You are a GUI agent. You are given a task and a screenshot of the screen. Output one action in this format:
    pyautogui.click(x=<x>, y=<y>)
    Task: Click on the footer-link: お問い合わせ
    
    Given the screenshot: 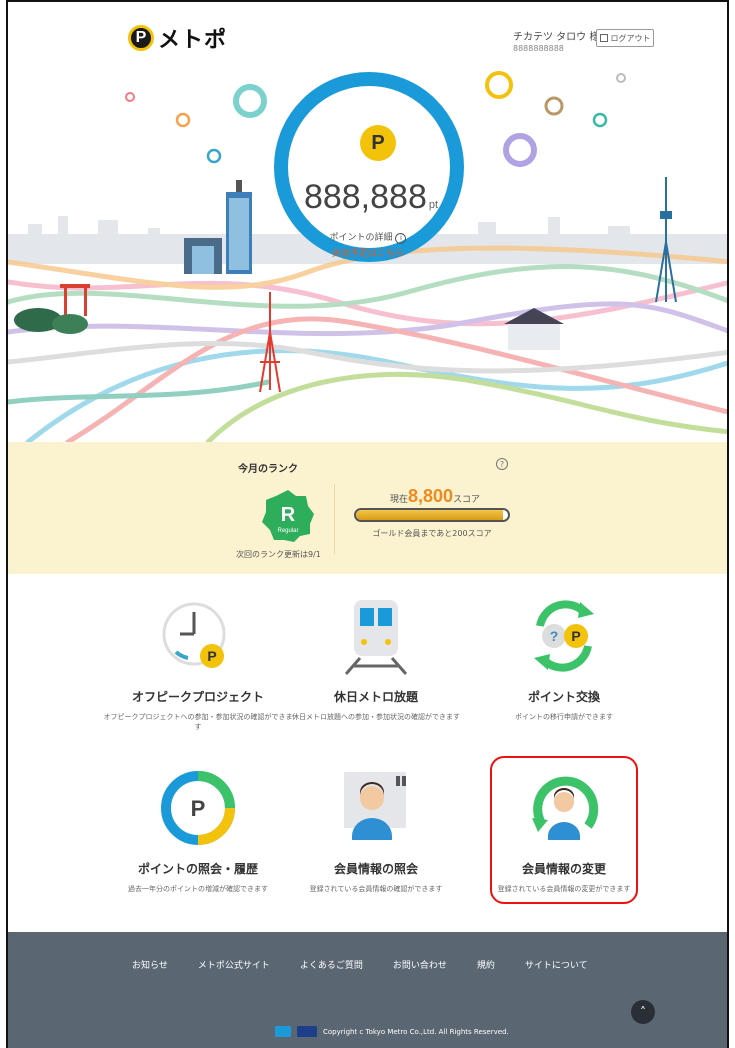 What is the action you would take?
    pyautogui.click(x=420, y=964)
    